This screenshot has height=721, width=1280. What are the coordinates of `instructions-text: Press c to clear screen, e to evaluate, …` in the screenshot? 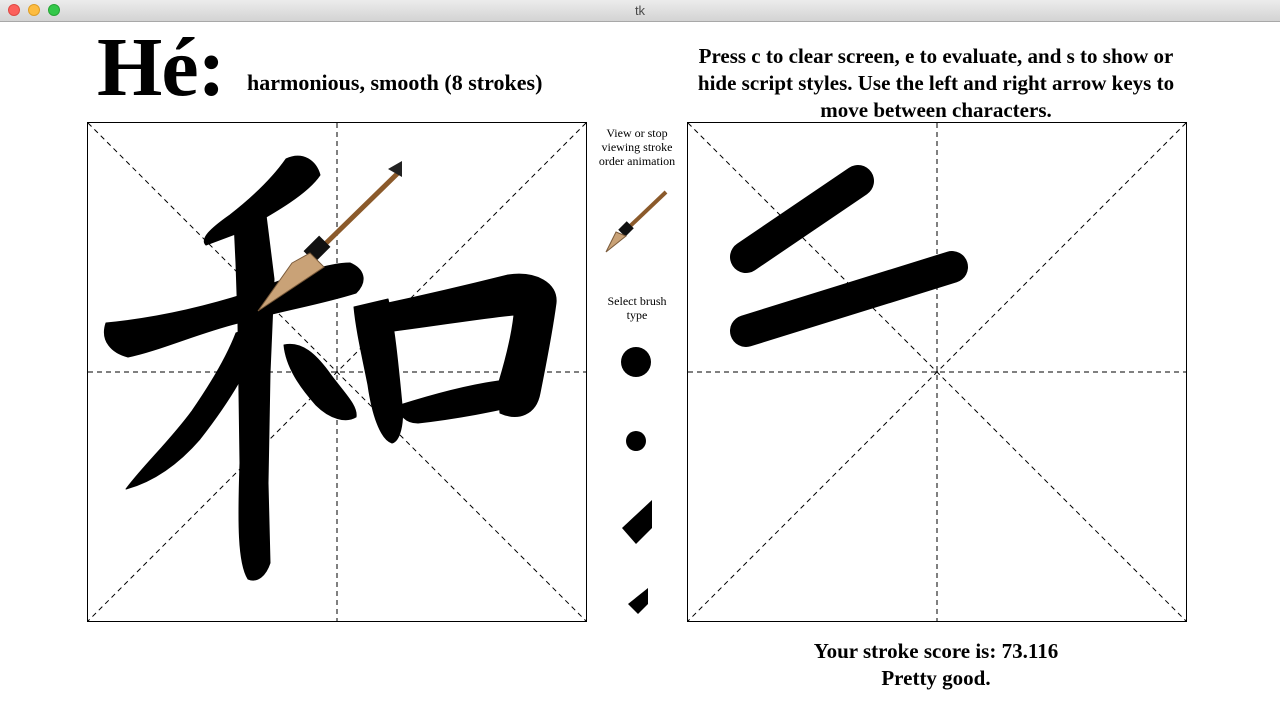 It's located at (936, 83).